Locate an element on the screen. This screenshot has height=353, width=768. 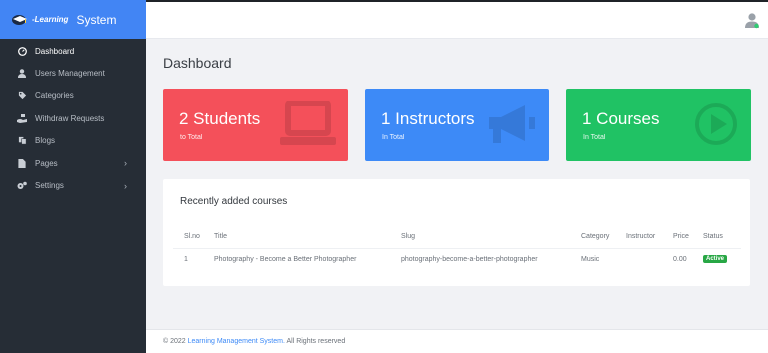
sidebar-item-categories: Categories is located at coordinates (73, 96).